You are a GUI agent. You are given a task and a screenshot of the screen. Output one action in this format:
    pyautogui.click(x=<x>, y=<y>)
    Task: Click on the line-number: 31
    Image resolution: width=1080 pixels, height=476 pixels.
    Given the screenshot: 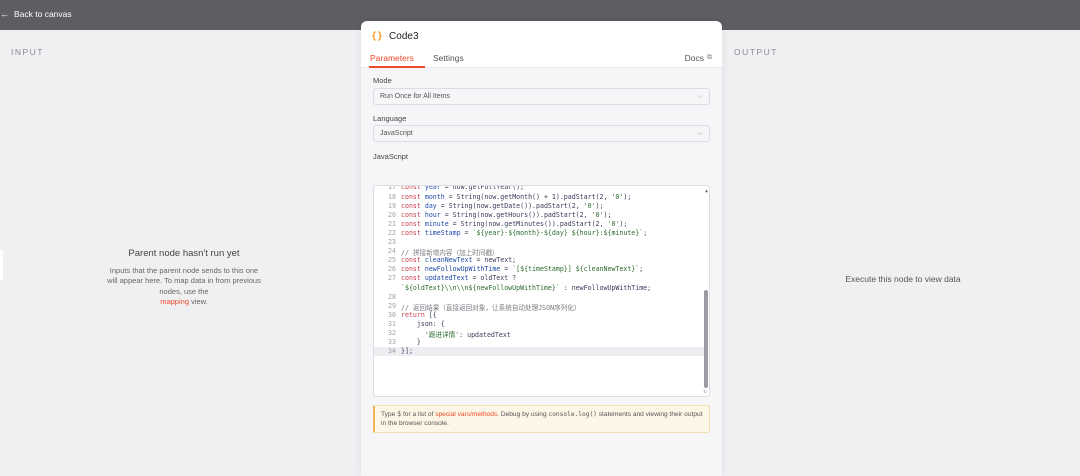 What is the action you would take?
    pyautogui.click(x=392, y=323)
    